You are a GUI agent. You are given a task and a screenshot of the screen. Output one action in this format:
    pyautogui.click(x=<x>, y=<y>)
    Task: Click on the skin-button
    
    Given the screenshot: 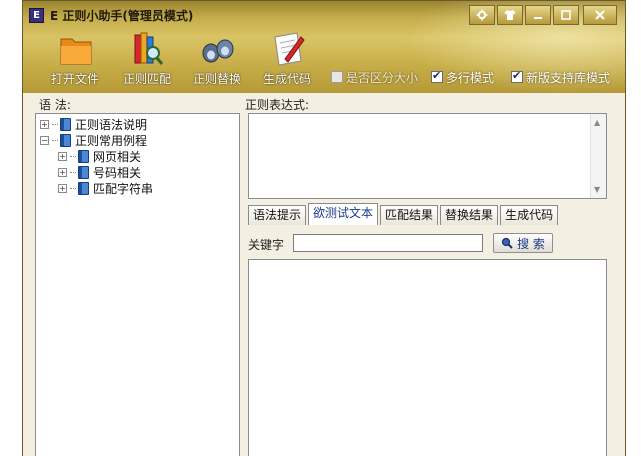 What is the action you would take?
    pyautogui.click(x=510, y=15)
    